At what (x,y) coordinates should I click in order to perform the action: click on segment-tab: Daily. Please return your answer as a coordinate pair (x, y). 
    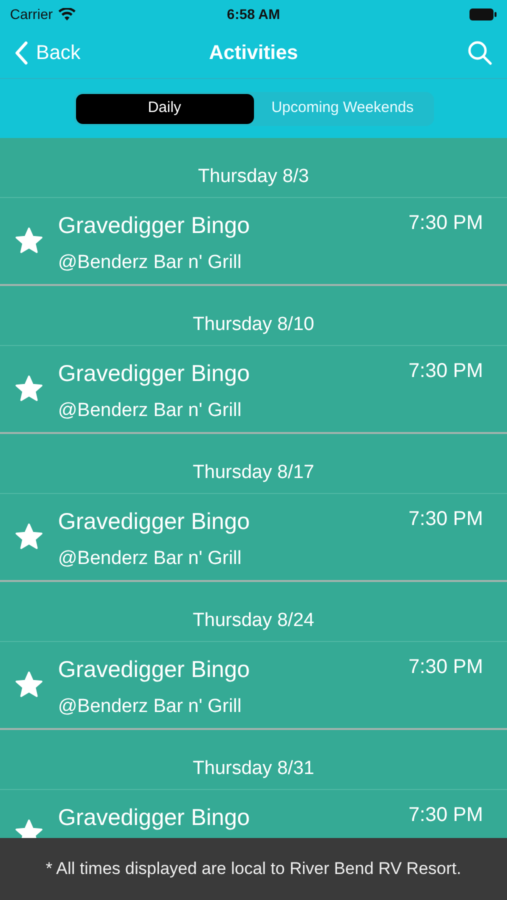
    Looking at the image, I should click on (165, 109).